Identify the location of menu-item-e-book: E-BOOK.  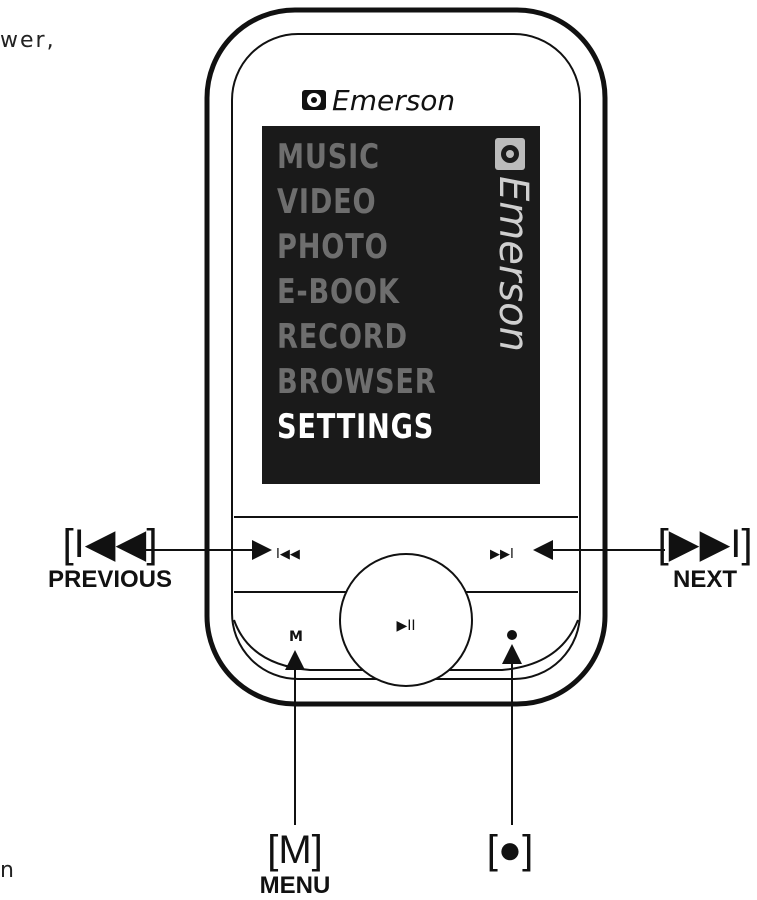
(338, 292).